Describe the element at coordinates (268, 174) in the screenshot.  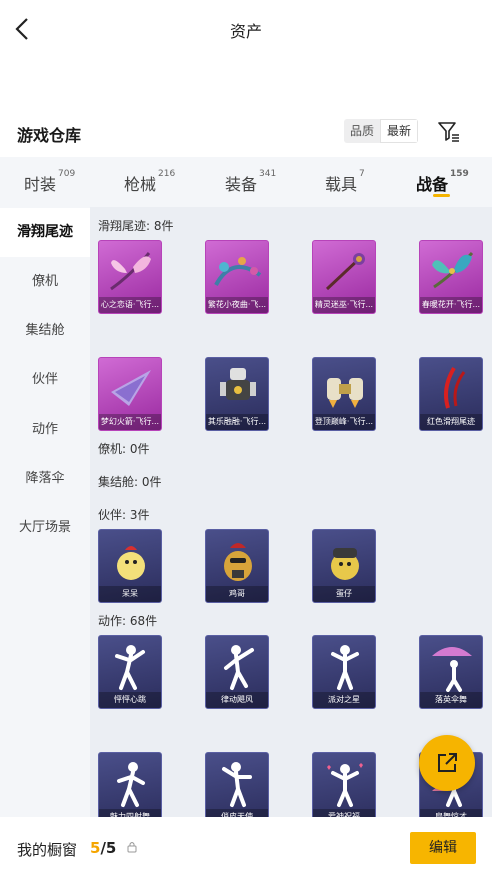
I see `tab-count: 341` at that location.